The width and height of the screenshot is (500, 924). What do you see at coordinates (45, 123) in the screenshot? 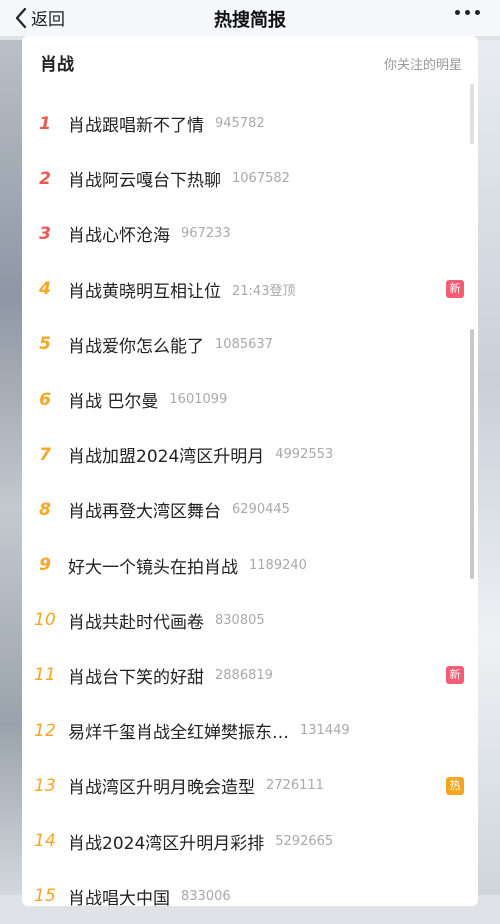
I see `rank-number: 1` at bounding box center [45, 123].